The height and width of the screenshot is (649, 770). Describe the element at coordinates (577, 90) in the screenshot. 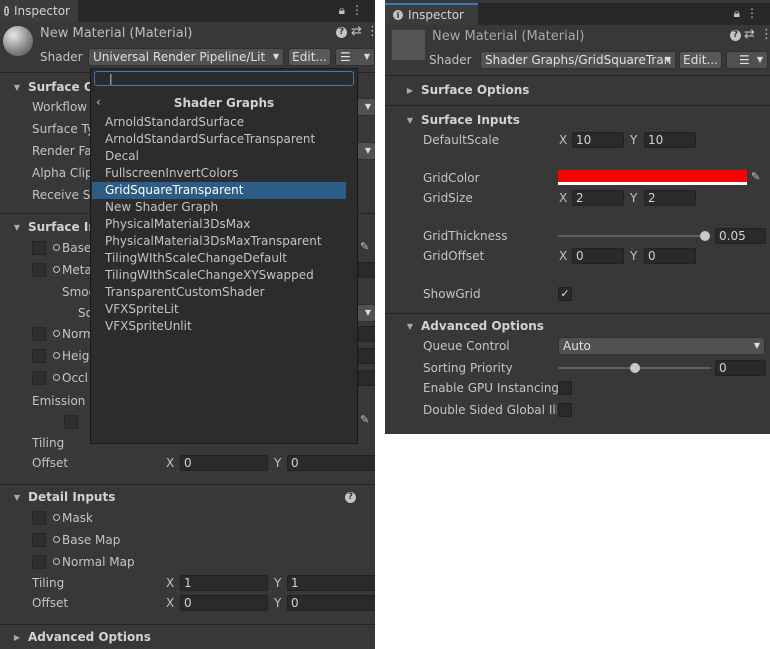

I see `right-surface-options-header: ▶ Surface Options` at that location.